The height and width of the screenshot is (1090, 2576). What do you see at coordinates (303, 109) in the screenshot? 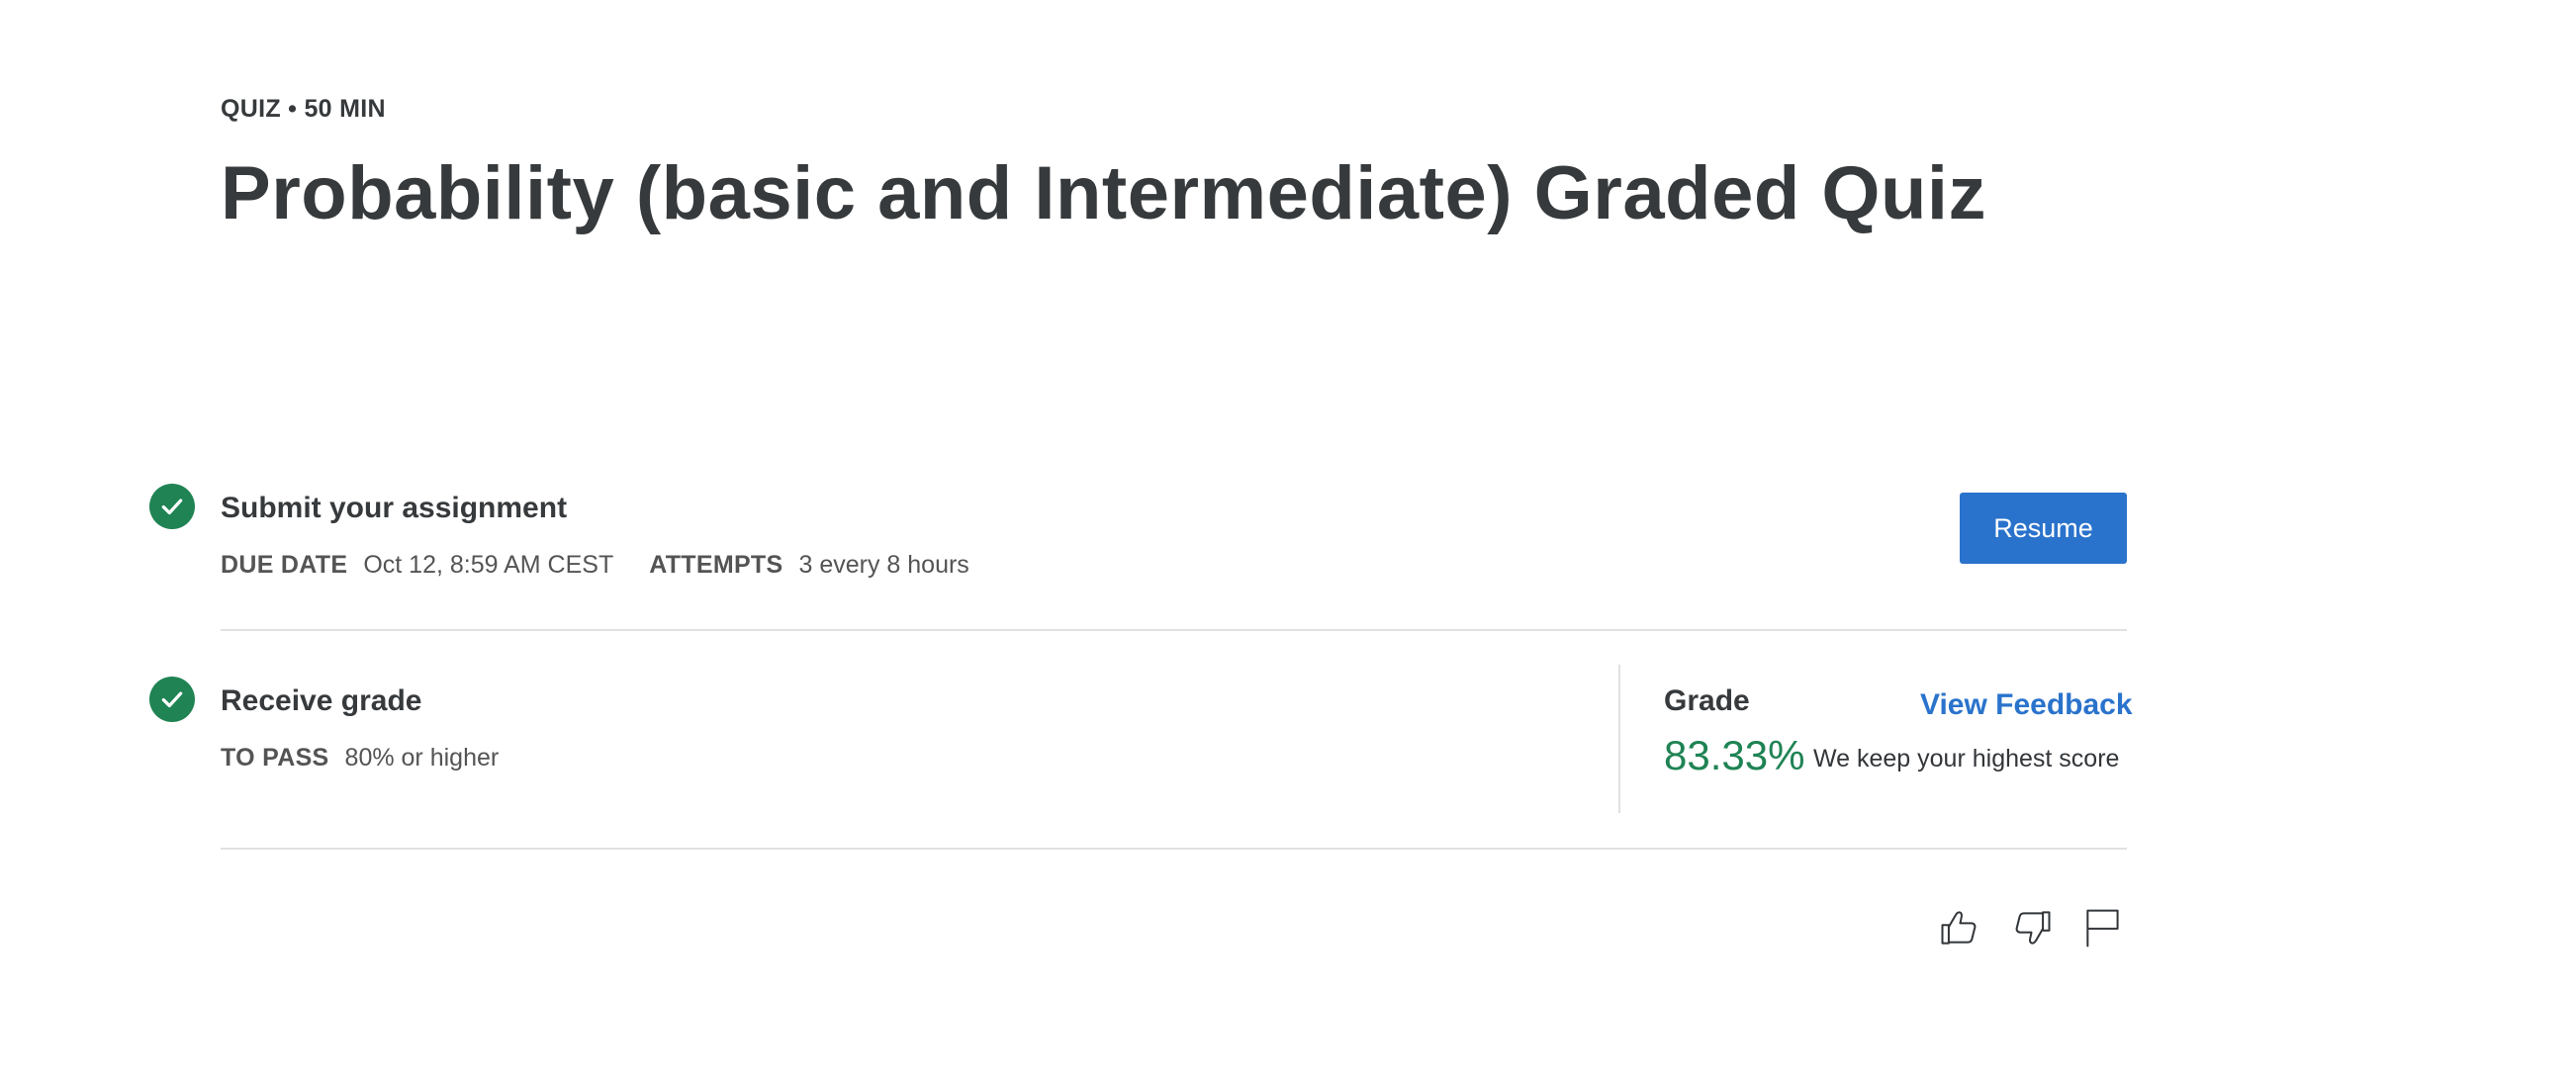
I see `quiz-eyebrow: QUIZ • 50 MIN` at bounding box center [303, 109].